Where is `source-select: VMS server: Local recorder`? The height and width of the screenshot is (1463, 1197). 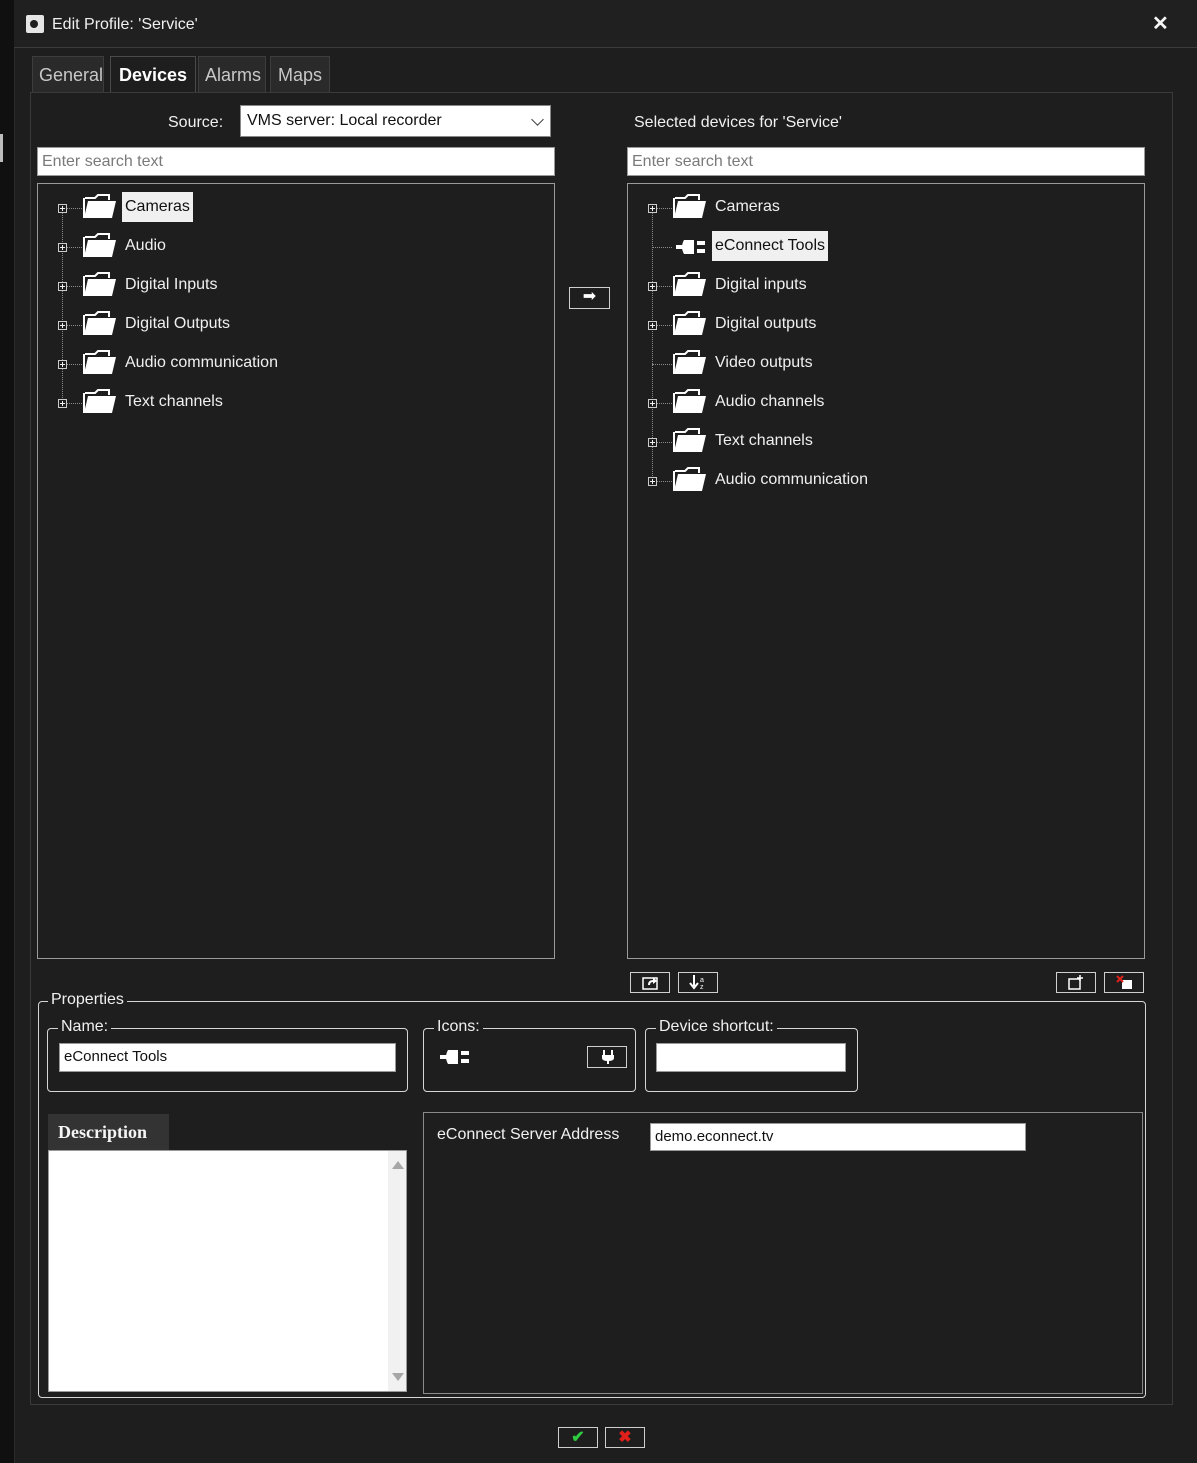 source-select: VMS server: Local recorder is located at coordinates (395, 121).